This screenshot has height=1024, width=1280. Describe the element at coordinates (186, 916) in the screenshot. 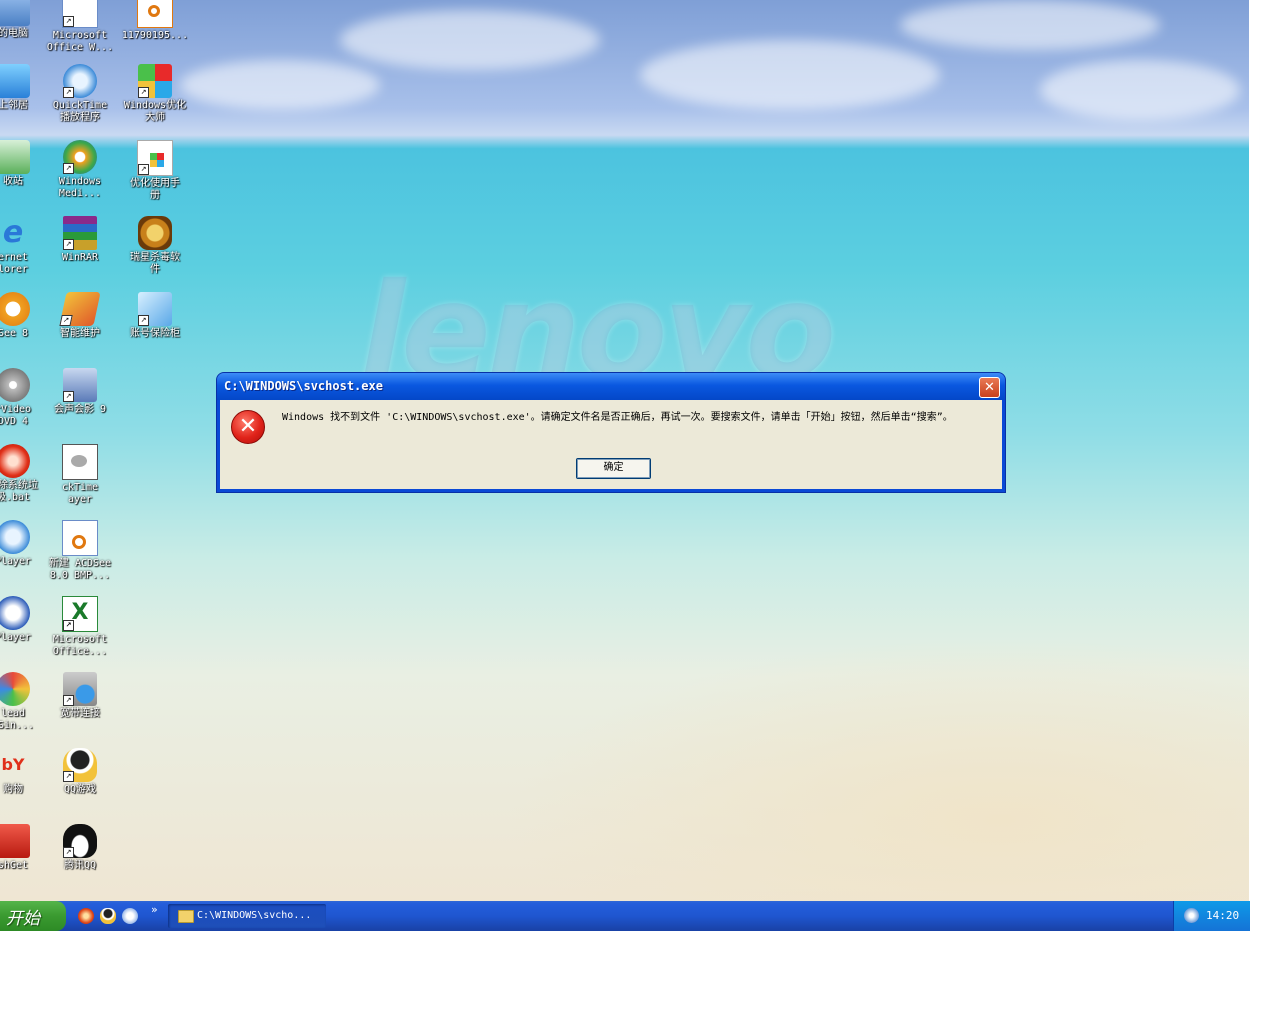

I see `folder-icon` at that location.